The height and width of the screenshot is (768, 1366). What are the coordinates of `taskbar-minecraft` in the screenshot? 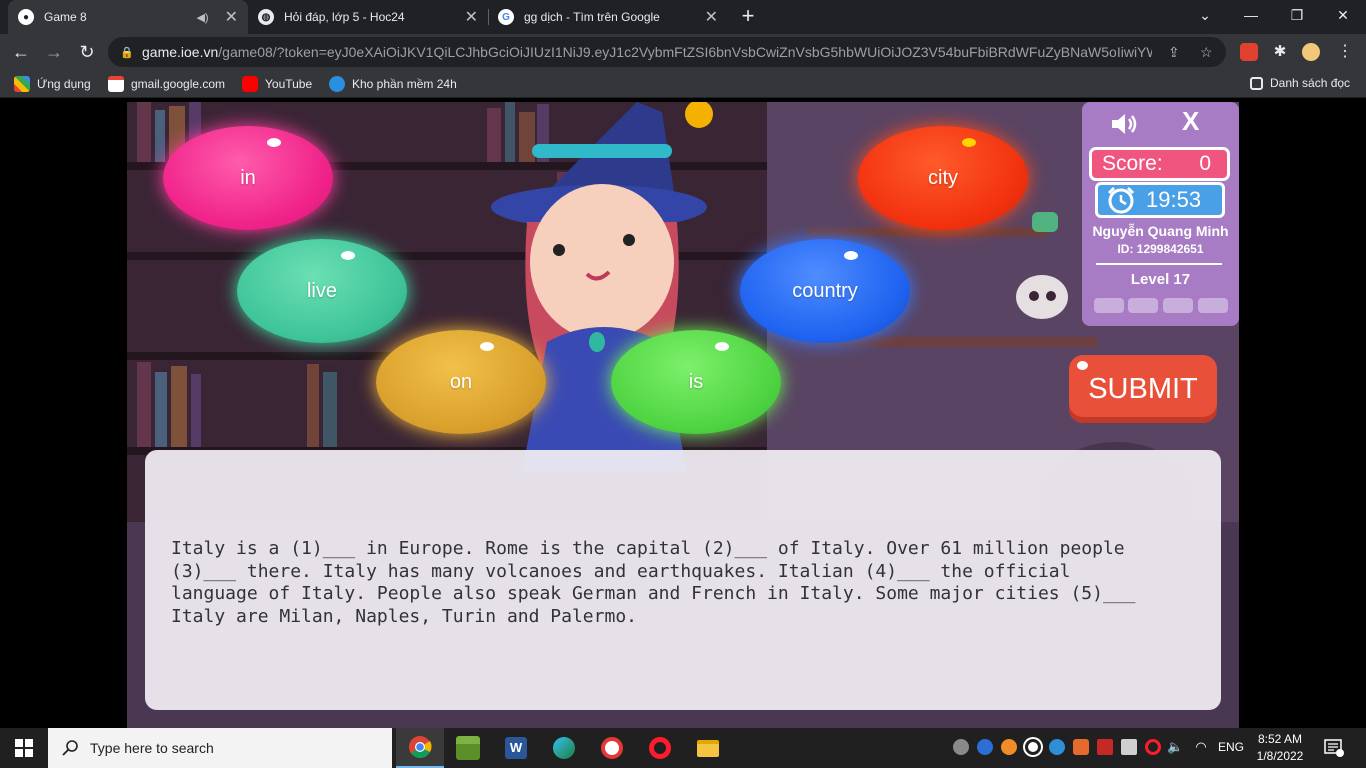 It's located at (468, 748).